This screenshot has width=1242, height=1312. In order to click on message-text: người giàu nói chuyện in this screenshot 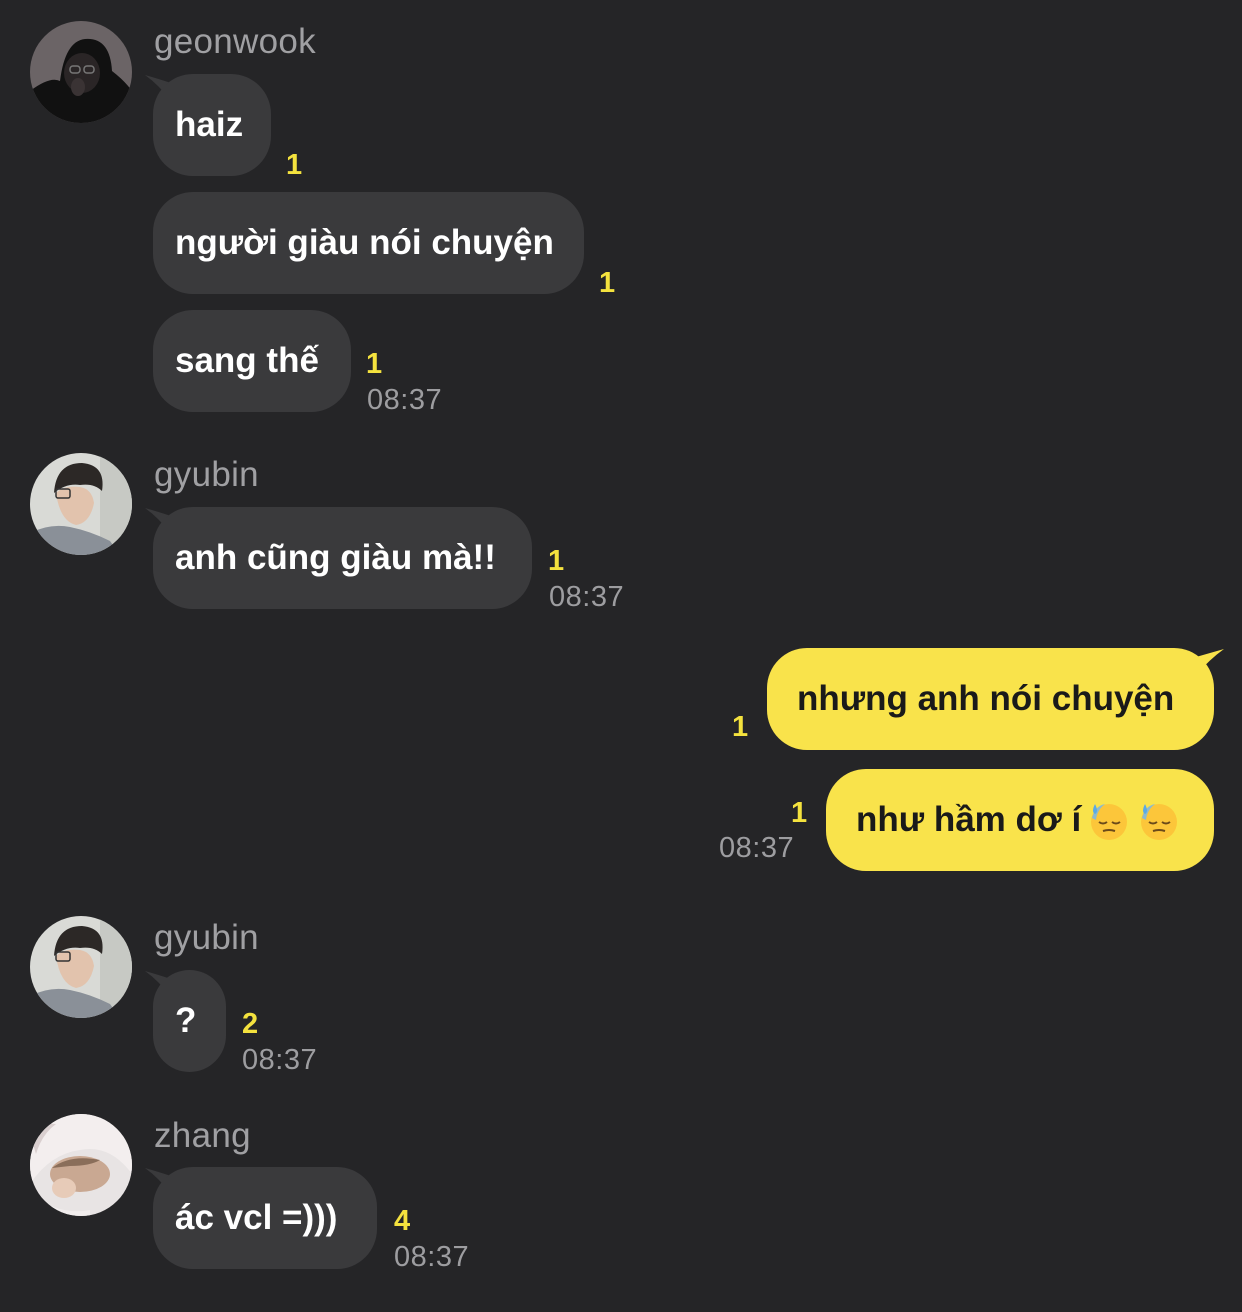, I will do `click(364, 242)`.